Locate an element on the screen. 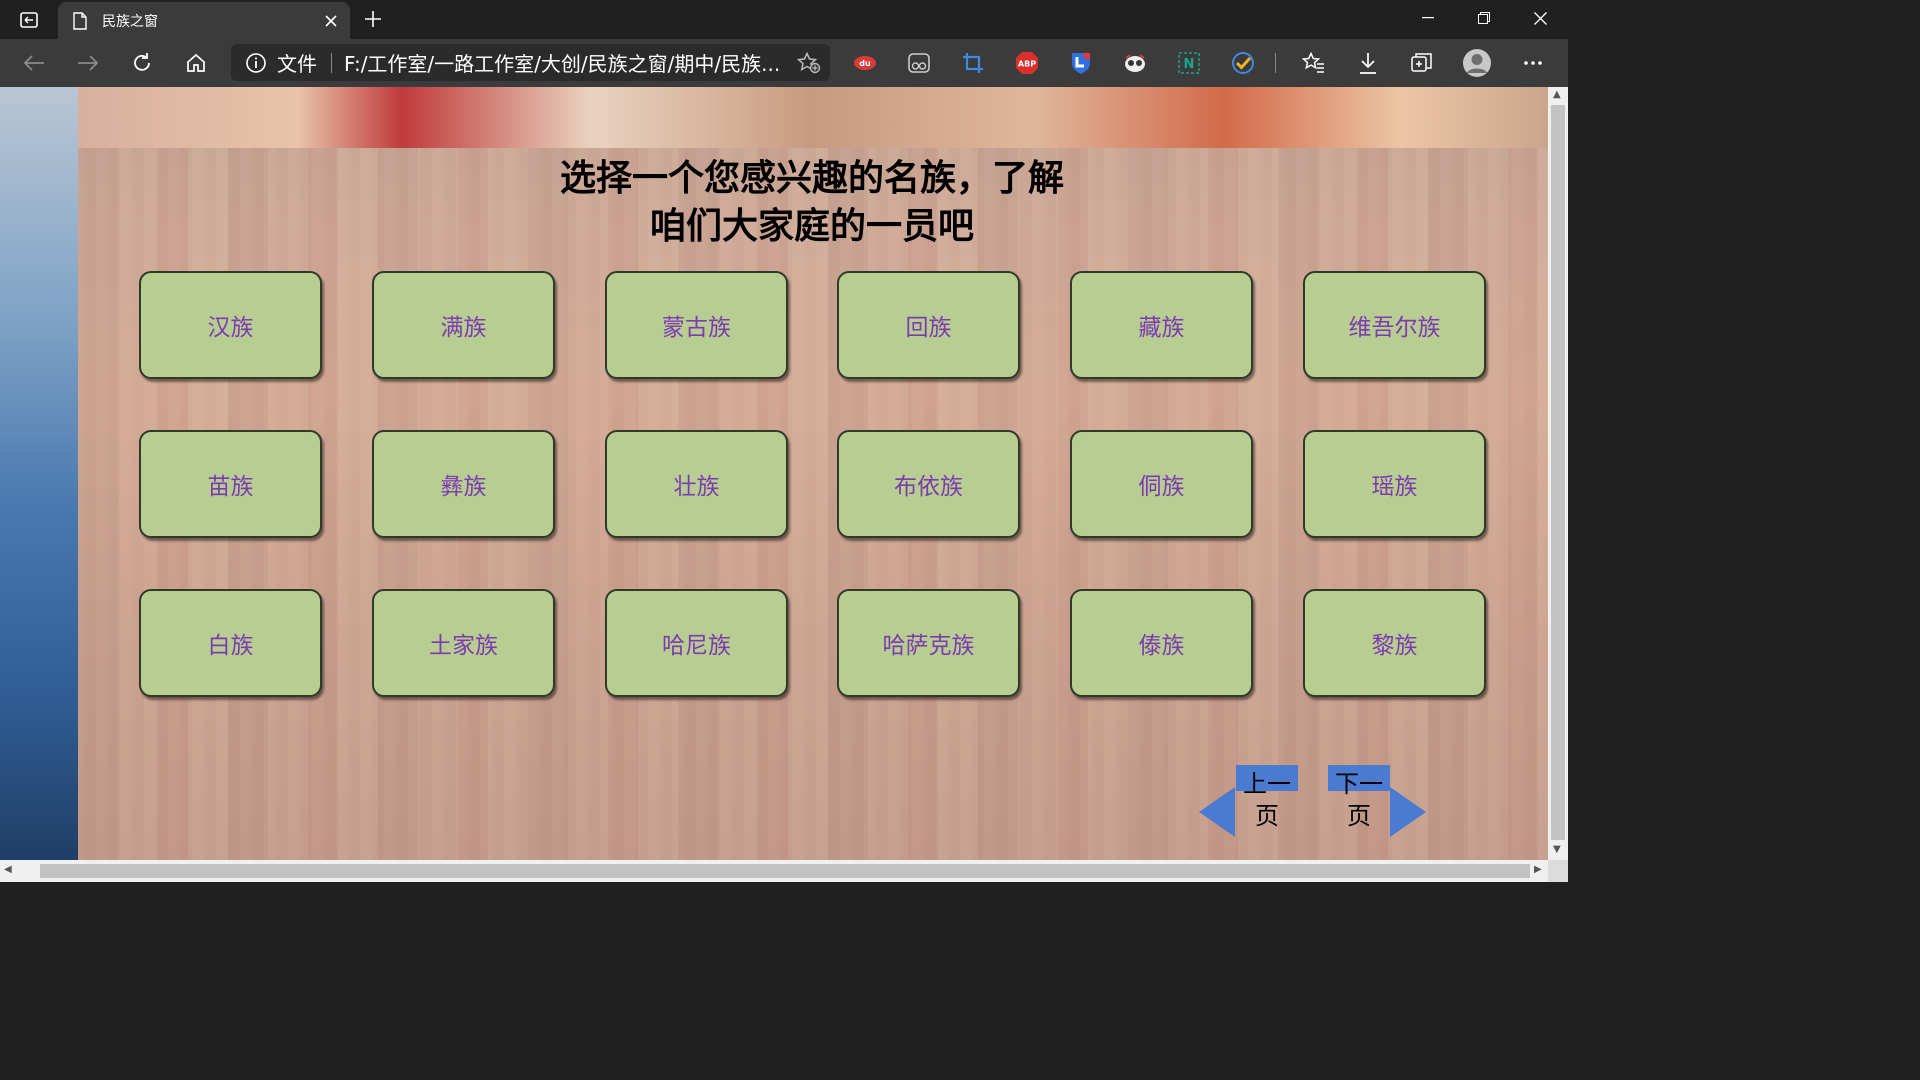 Image resolution: width=1920 pixels, height=1080 pixels. profile-avatar-icon is located at coordinates (1477, 63).